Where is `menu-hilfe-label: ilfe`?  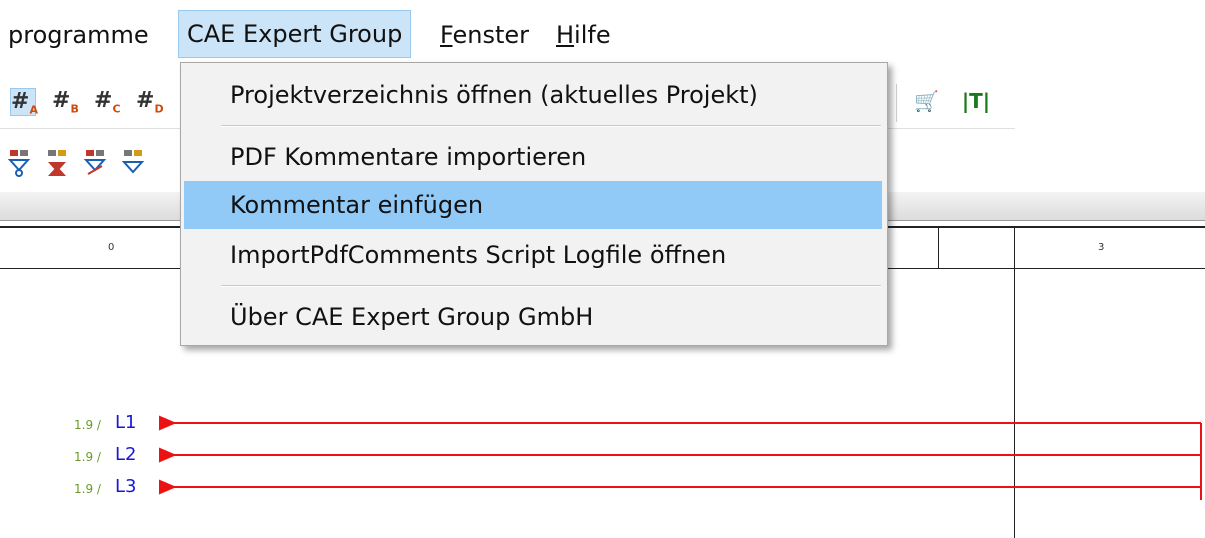
menu-hilfe-label: ilfe is located at coordinates (592, 35).